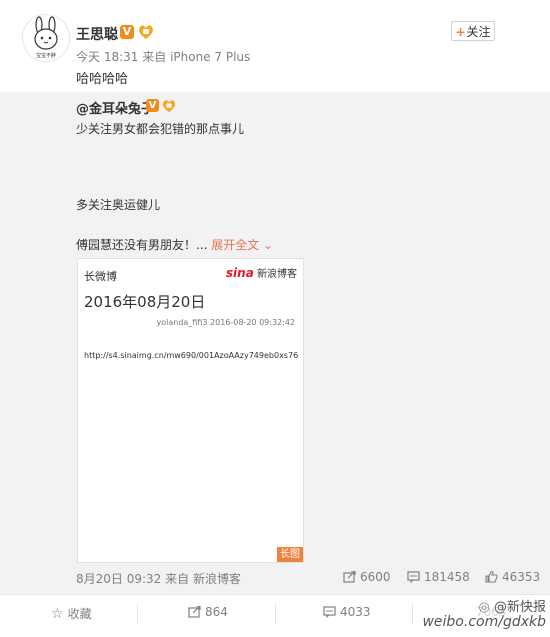 This screenshot has height=637, width=550. I want to click on repost-footer-meta: 8月20日 09:32 来自 新浪博客, so click(158, 578).